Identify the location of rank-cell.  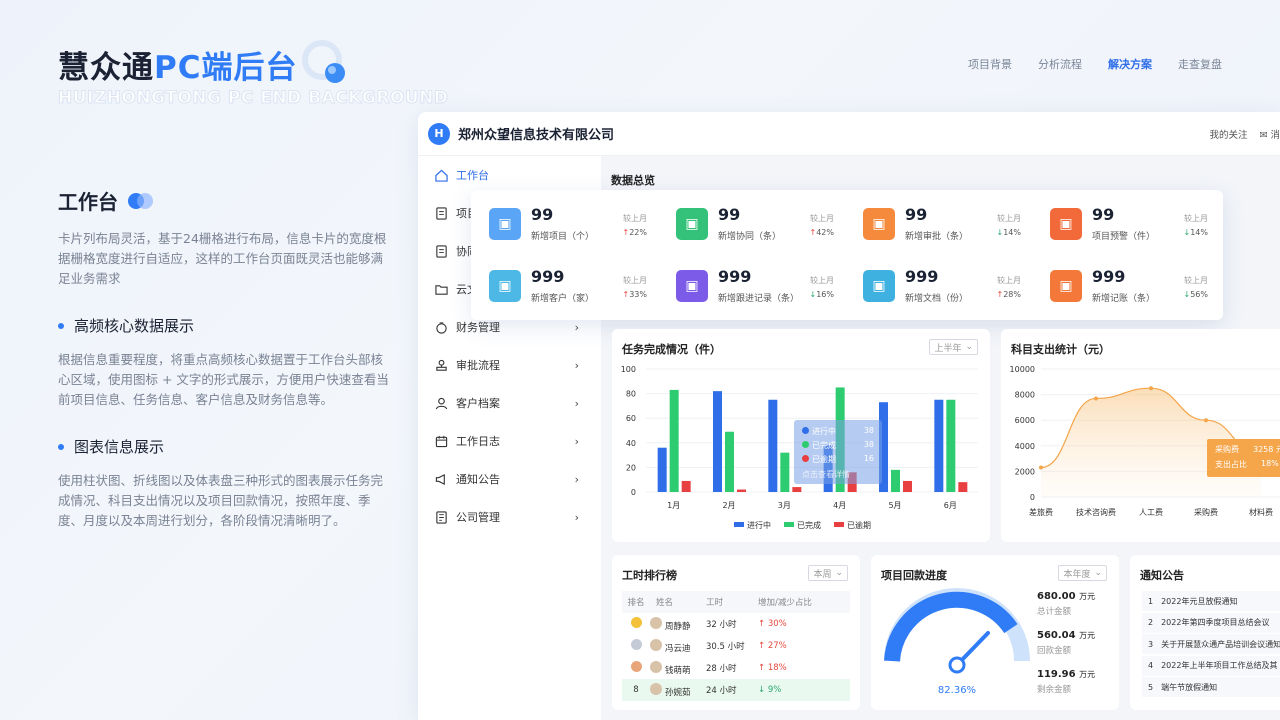
(636, 624).